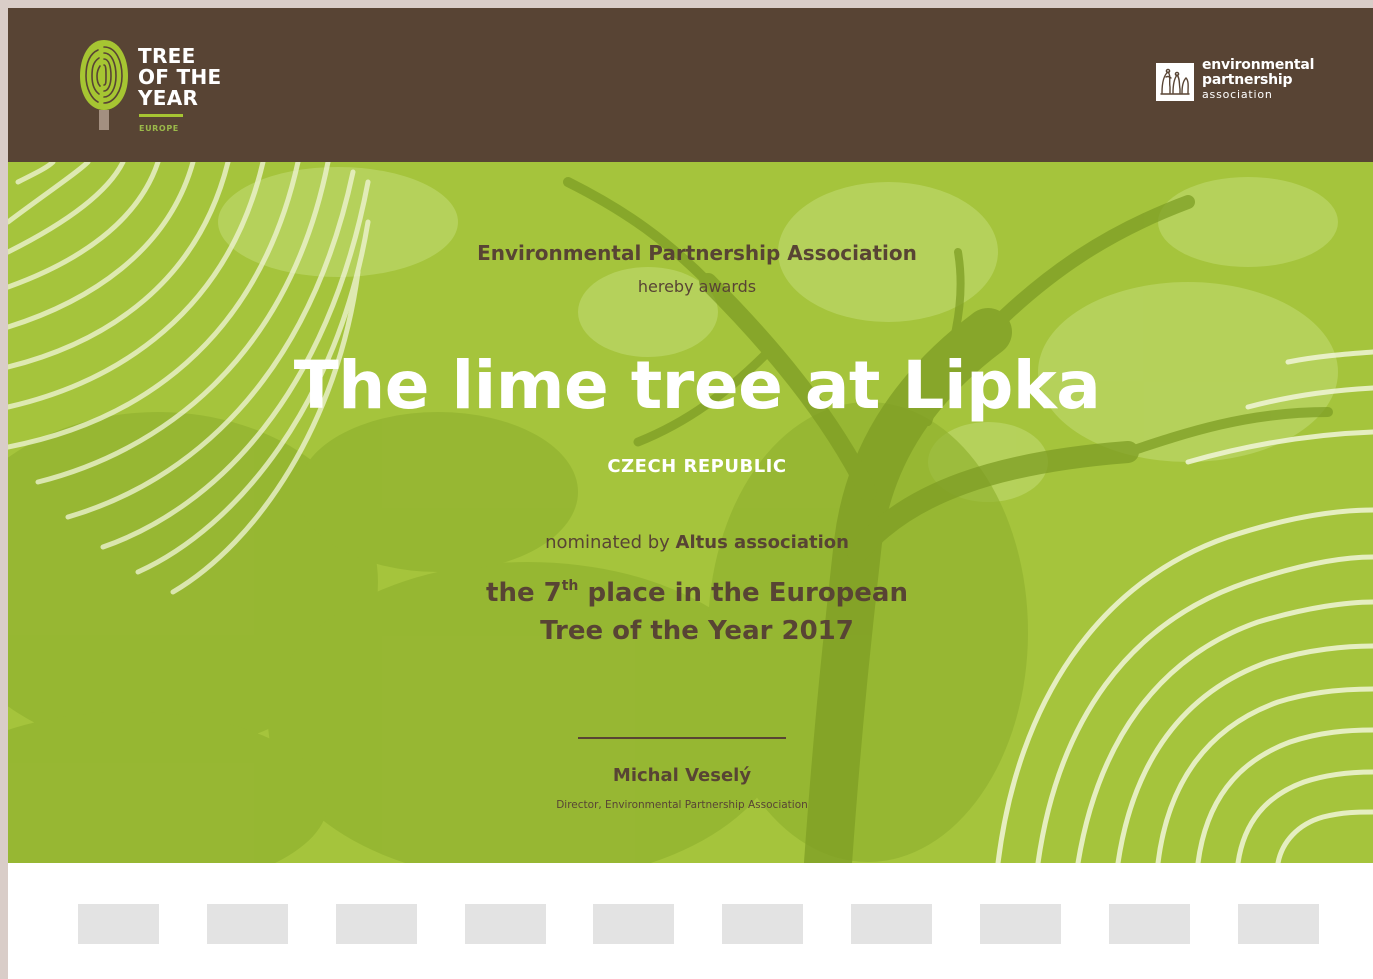  I want to click on logo-line-2: OF THE, so click(180, 77).